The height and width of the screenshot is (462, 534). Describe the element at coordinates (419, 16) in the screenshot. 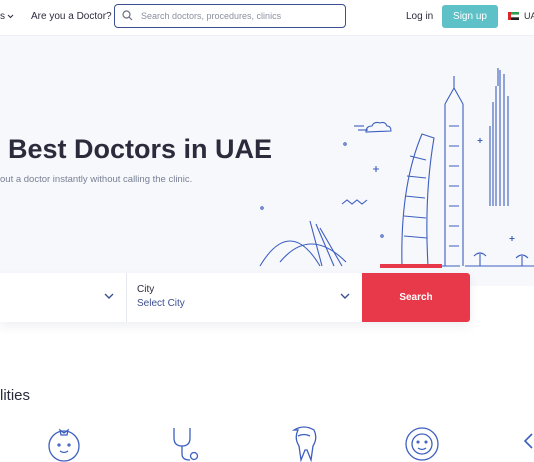

I see `login-link: Log in` at that location.